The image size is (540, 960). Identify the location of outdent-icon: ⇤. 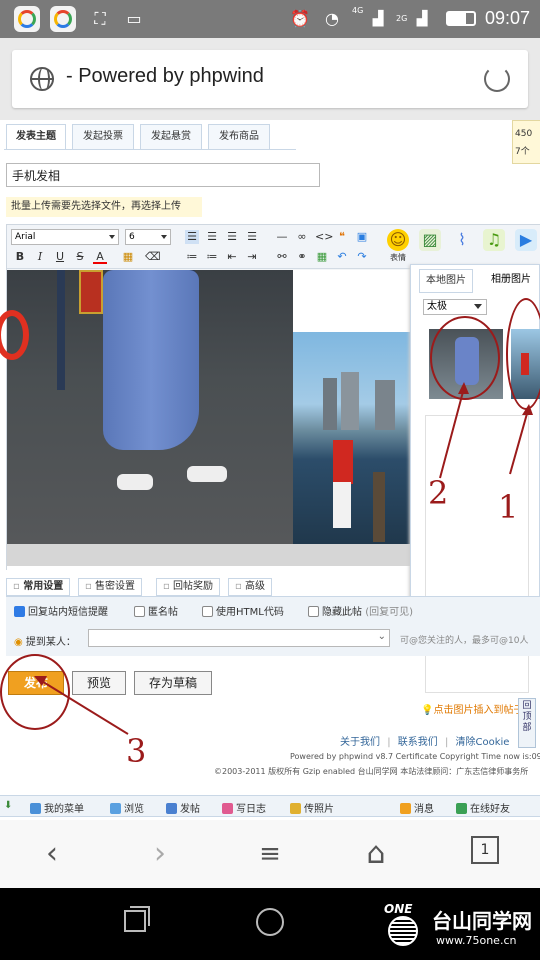
(232, 257).